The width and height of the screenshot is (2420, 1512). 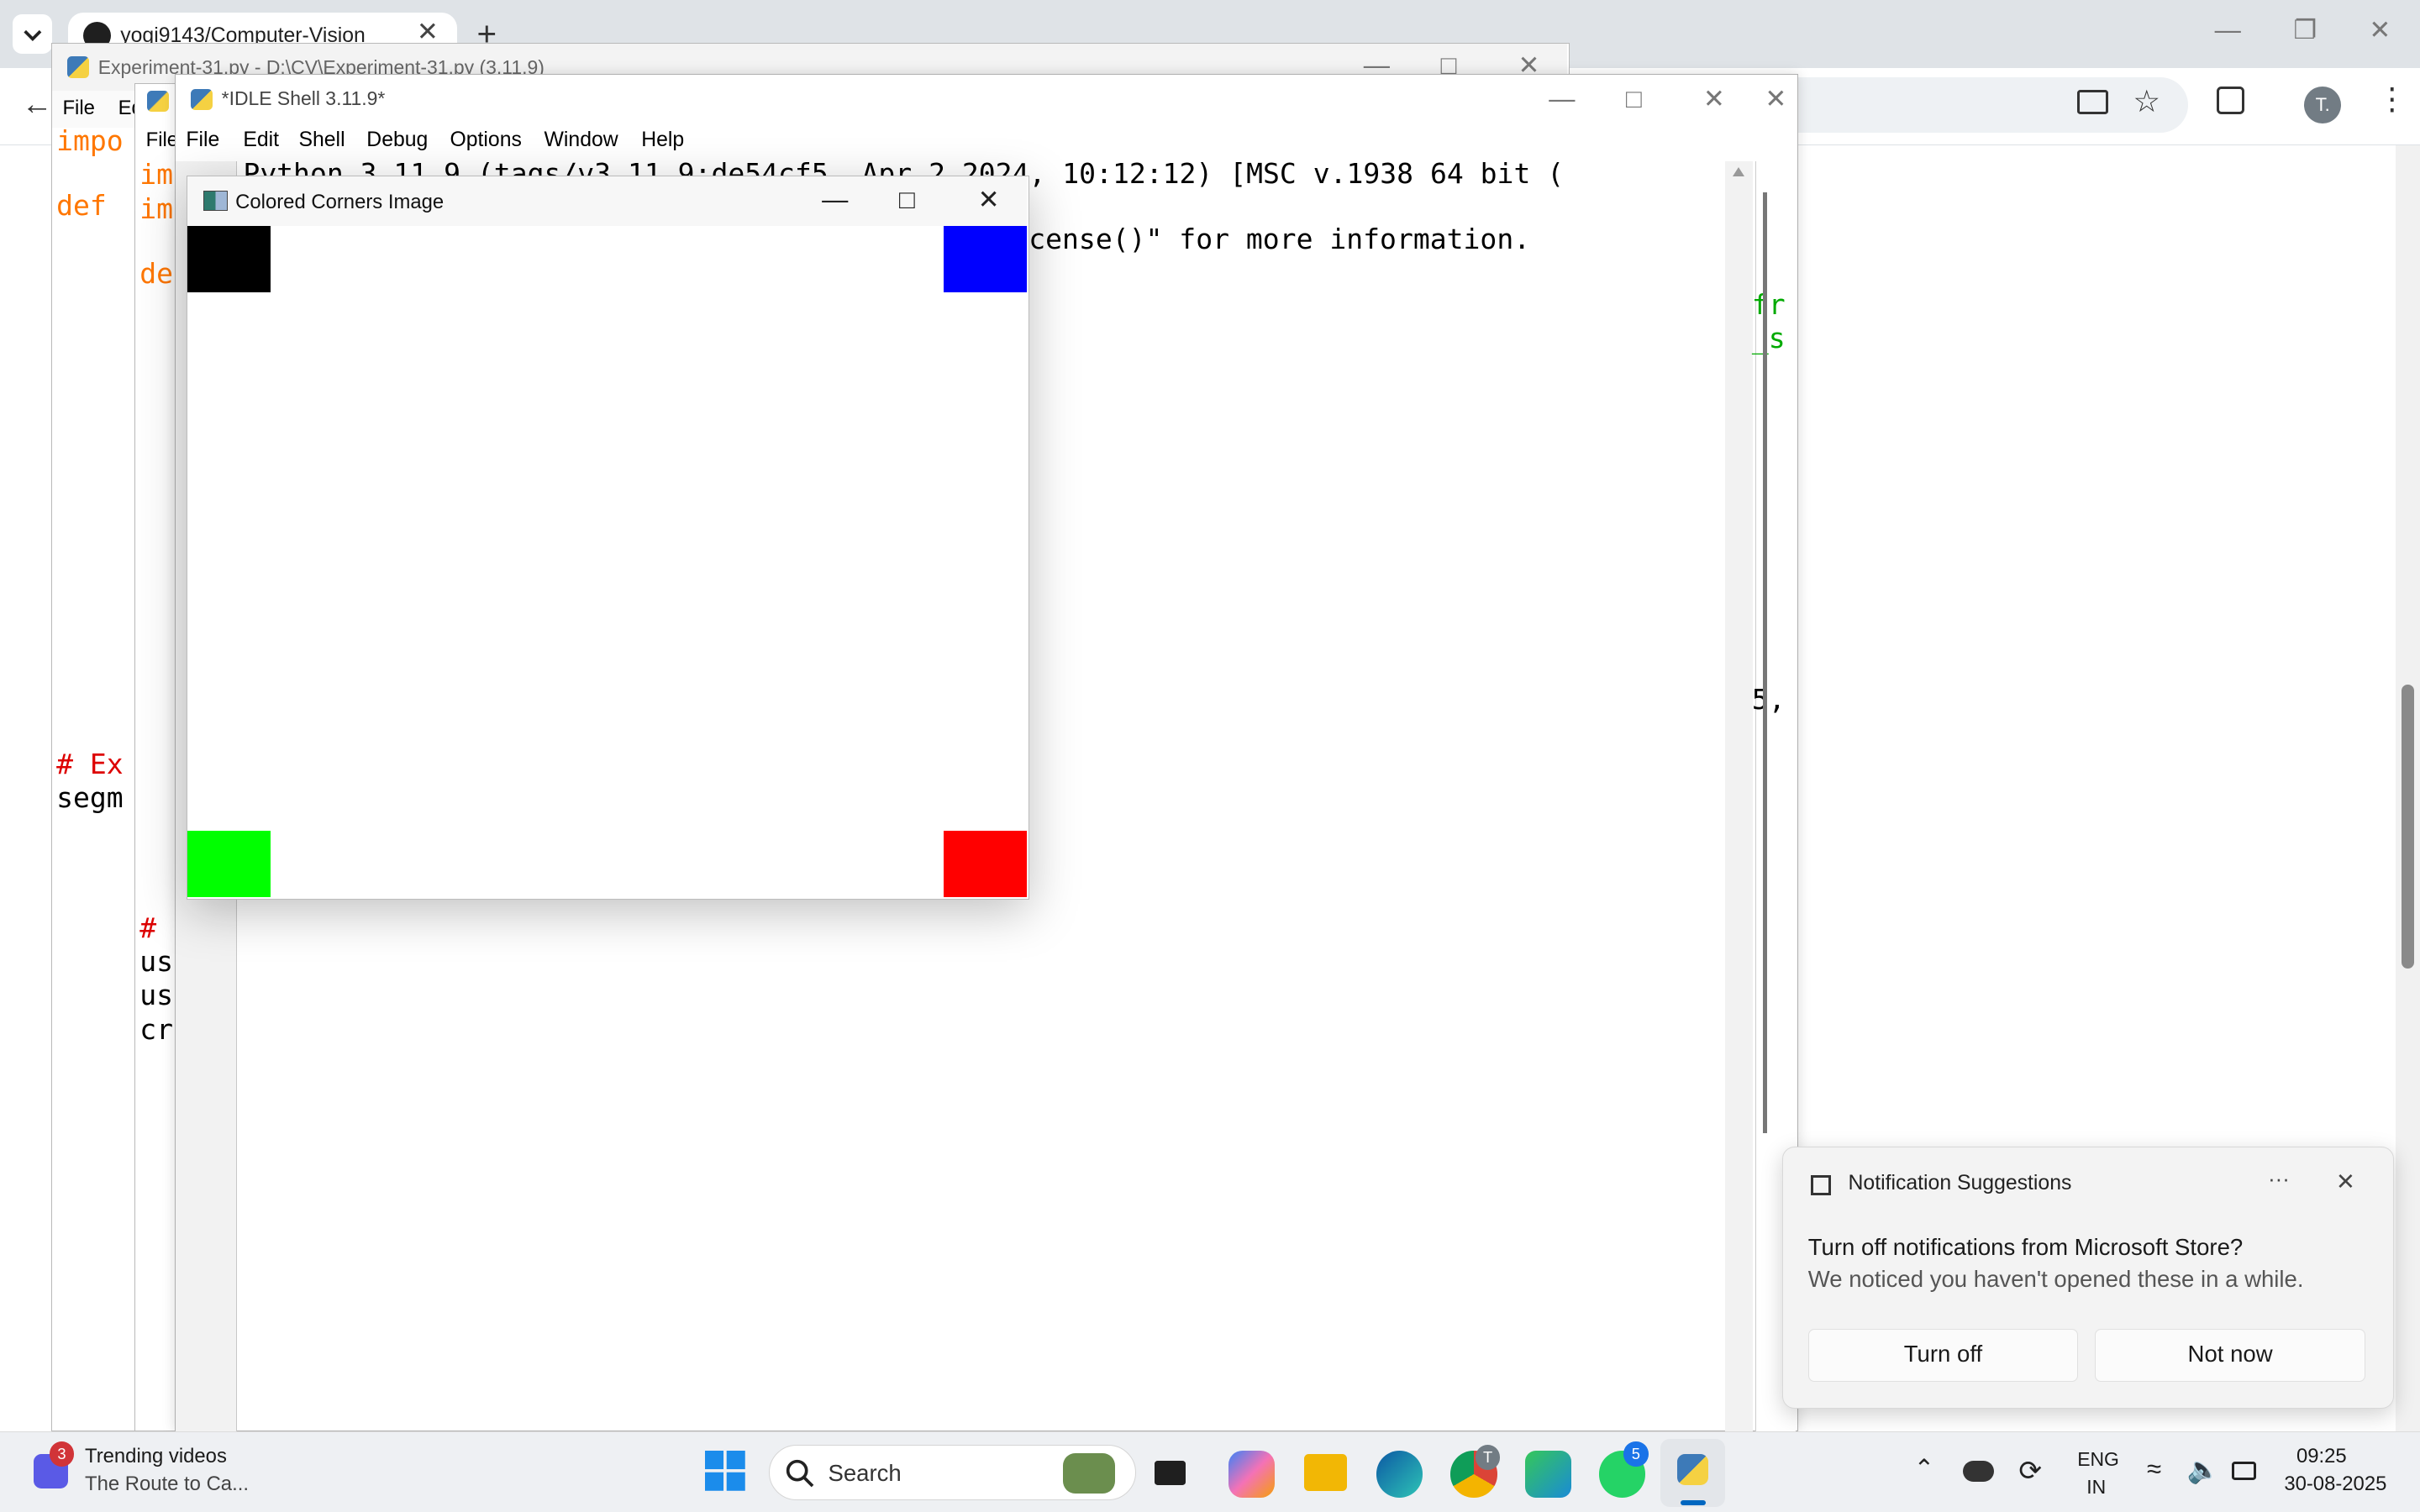 I want to click on second-code-line: #, so click(x=148, y=927).